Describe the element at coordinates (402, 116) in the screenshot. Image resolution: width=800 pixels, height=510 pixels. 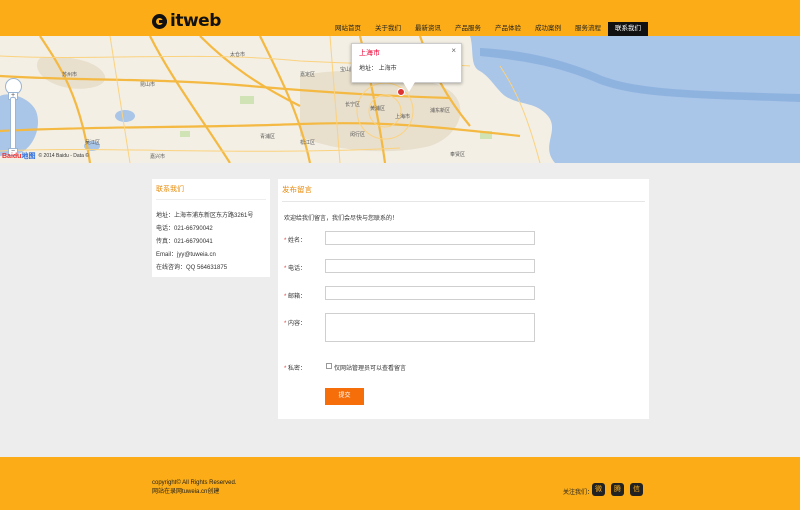
I see `map-label-shanghai: 上海市` at that location.